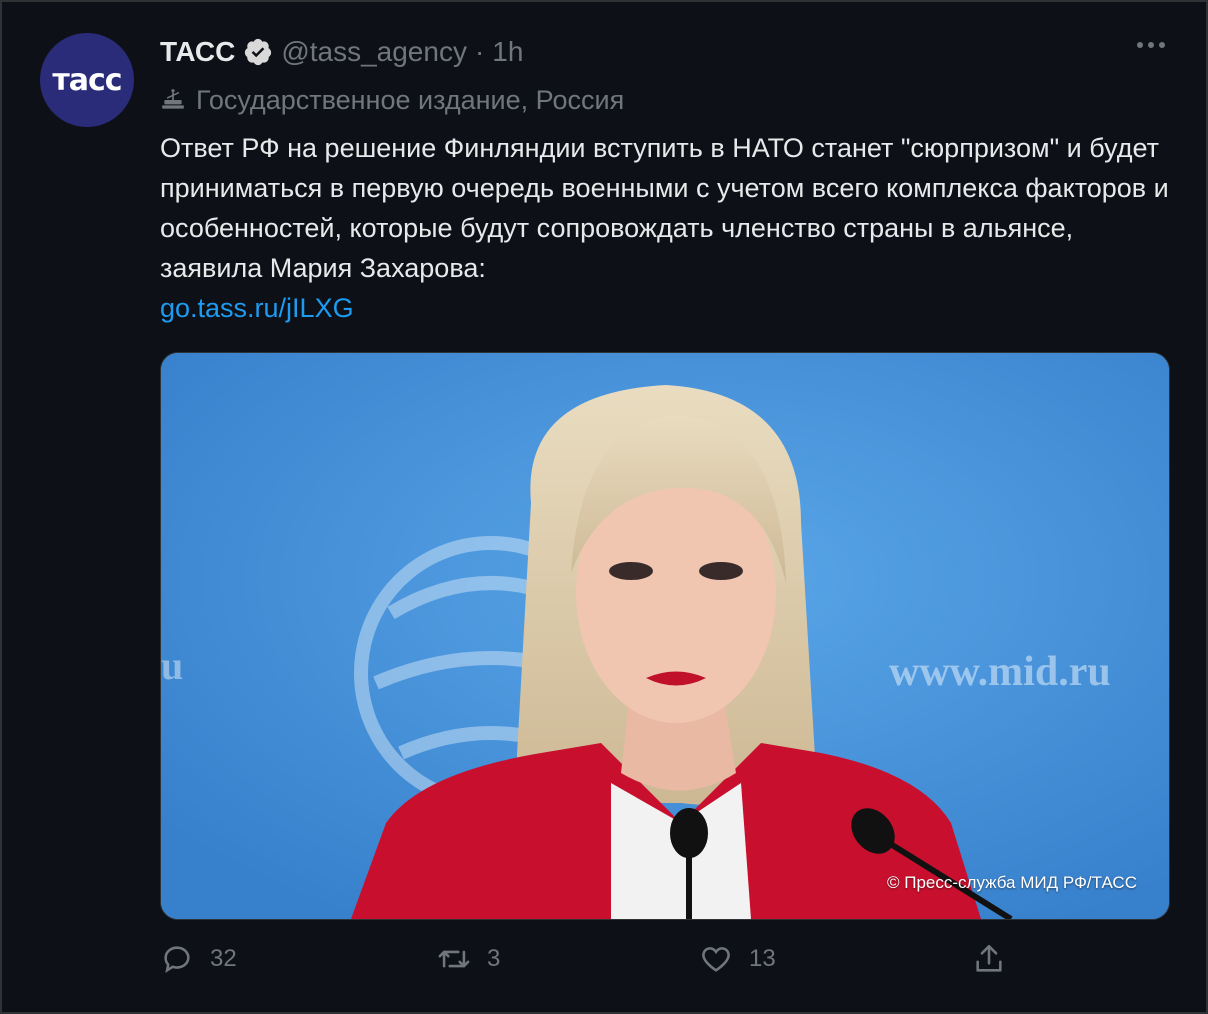 The height and width of the screenshot is (1014, 1208). Describe the element at coordinates (177, 959) in the screenshot. I see `reply-icon` at that location.